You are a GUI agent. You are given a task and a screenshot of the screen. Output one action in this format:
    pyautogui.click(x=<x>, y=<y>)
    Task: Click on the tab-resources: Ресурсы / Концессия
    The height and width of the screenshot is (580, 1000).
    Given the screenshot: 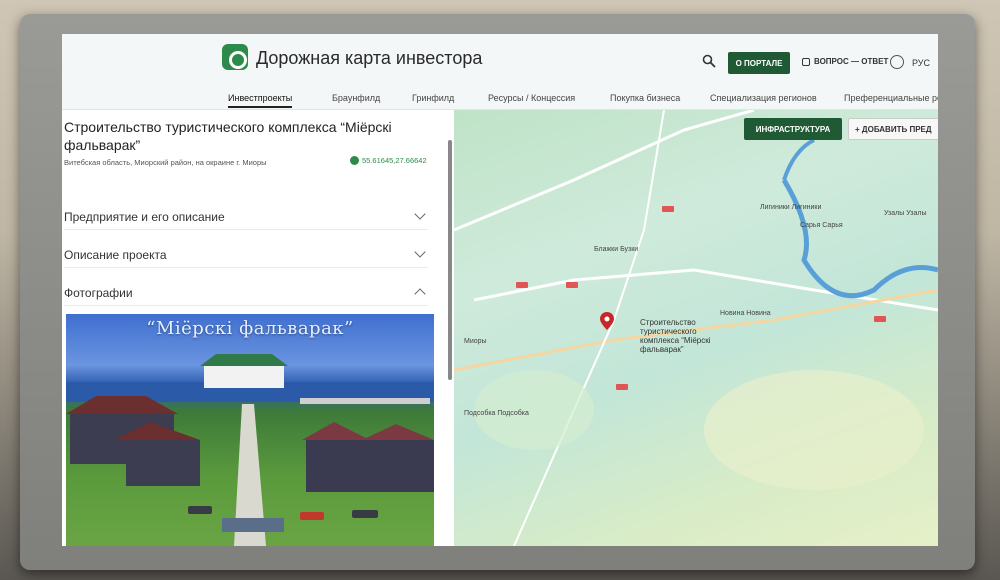 What is the action you would take?
    pyautogui.click(x=531, y=98)
    